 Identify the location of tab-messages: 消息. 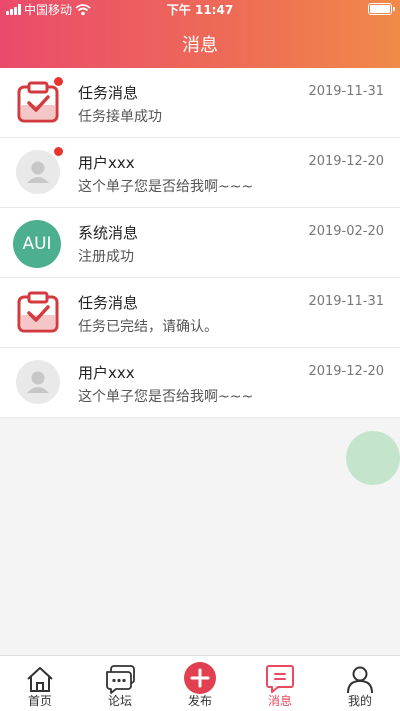
(280, 683).